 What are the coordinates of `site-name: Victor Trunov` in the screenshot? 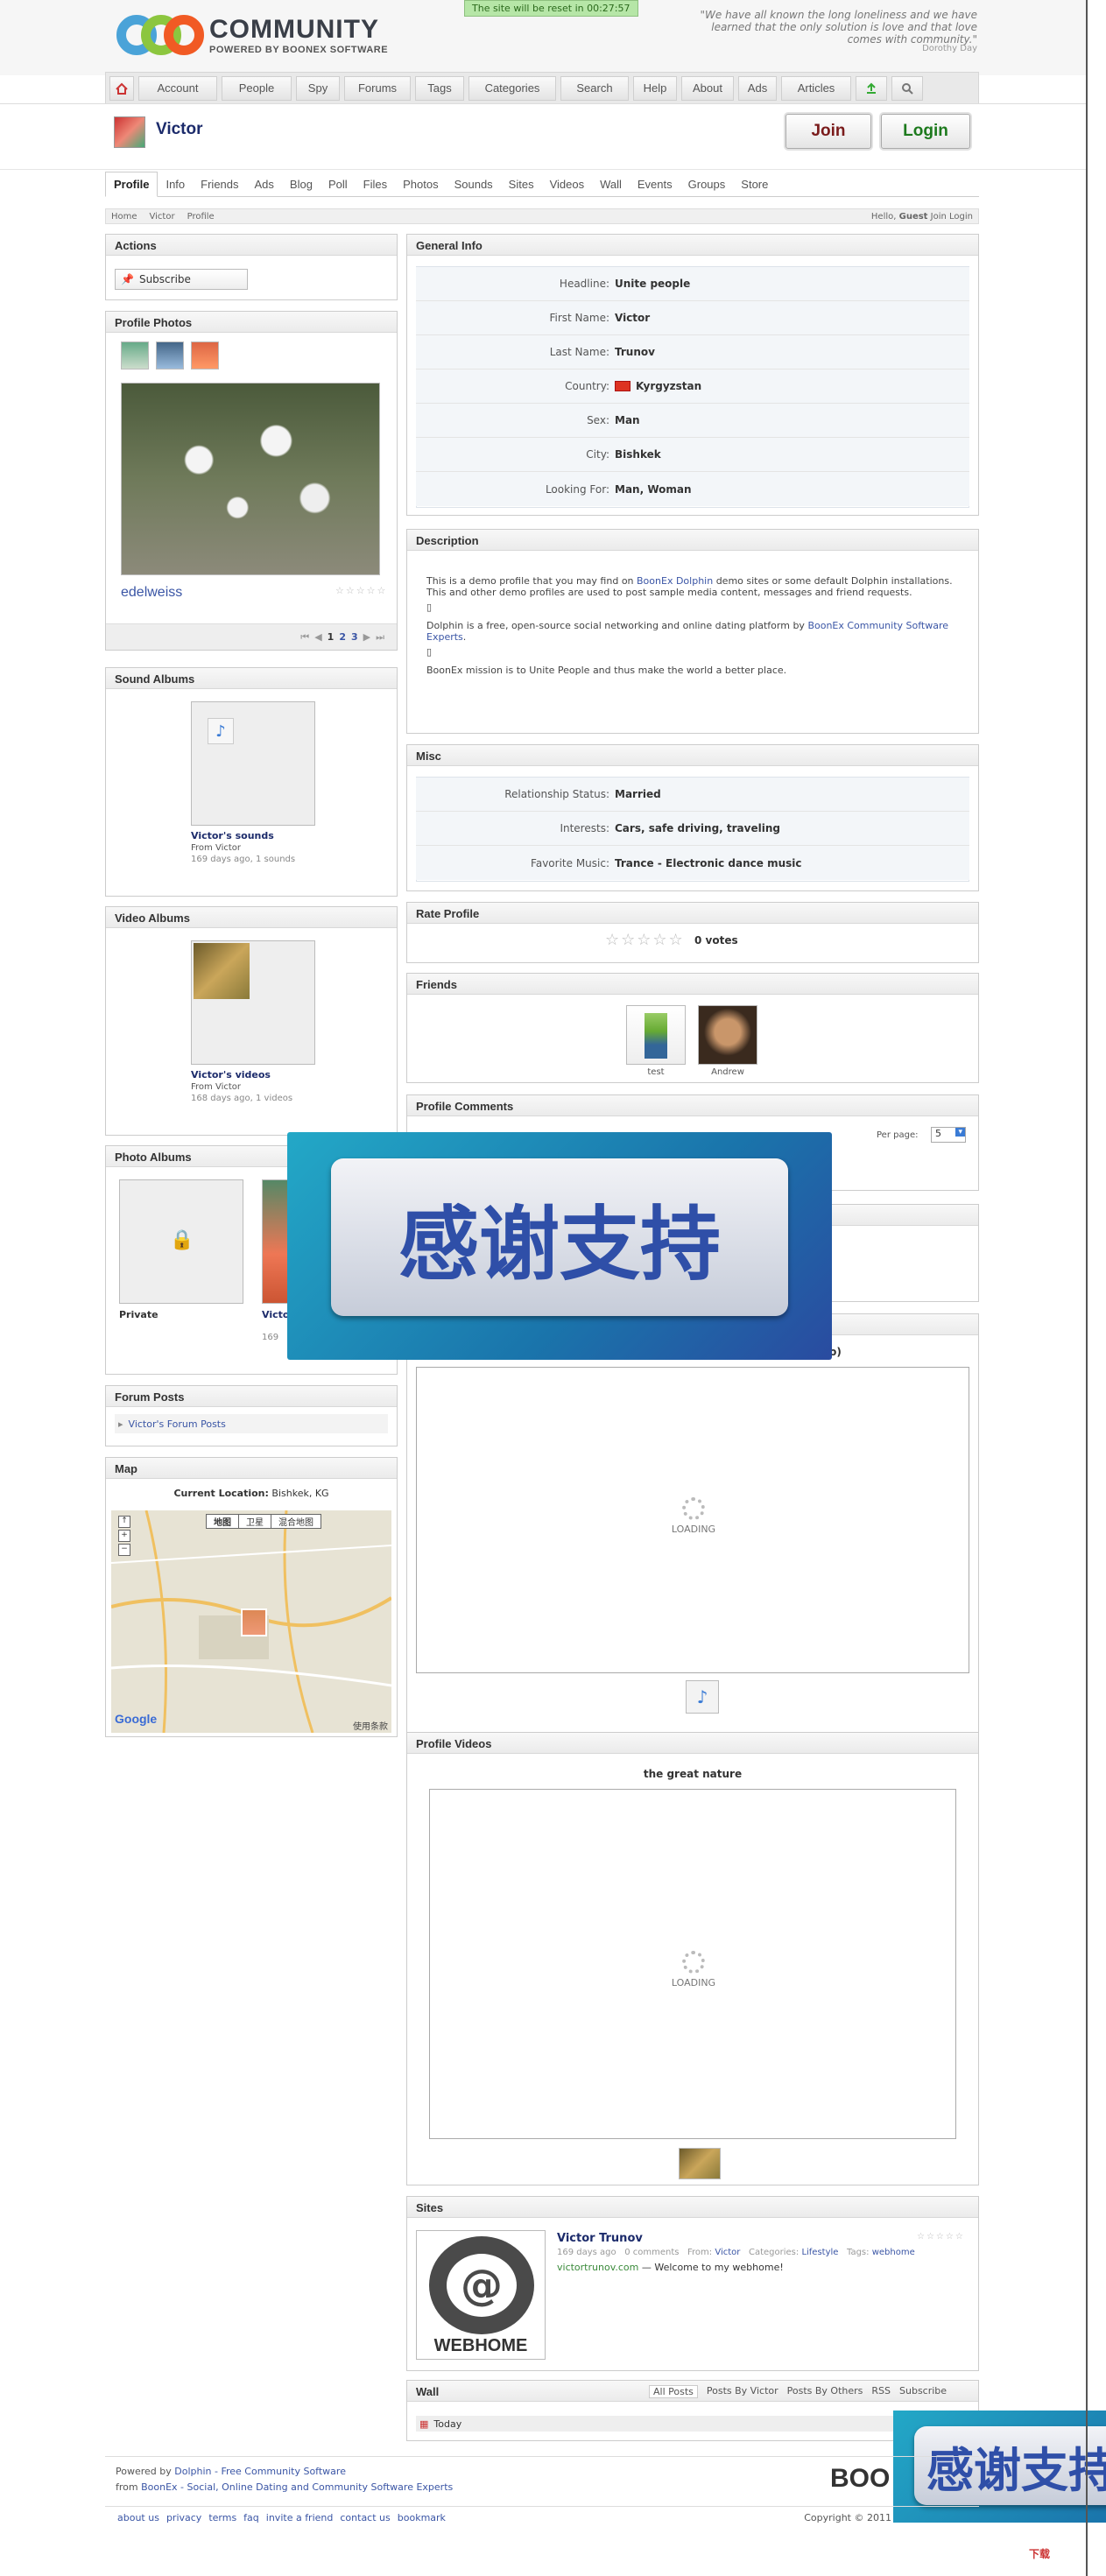 It's located at (600, 2238).